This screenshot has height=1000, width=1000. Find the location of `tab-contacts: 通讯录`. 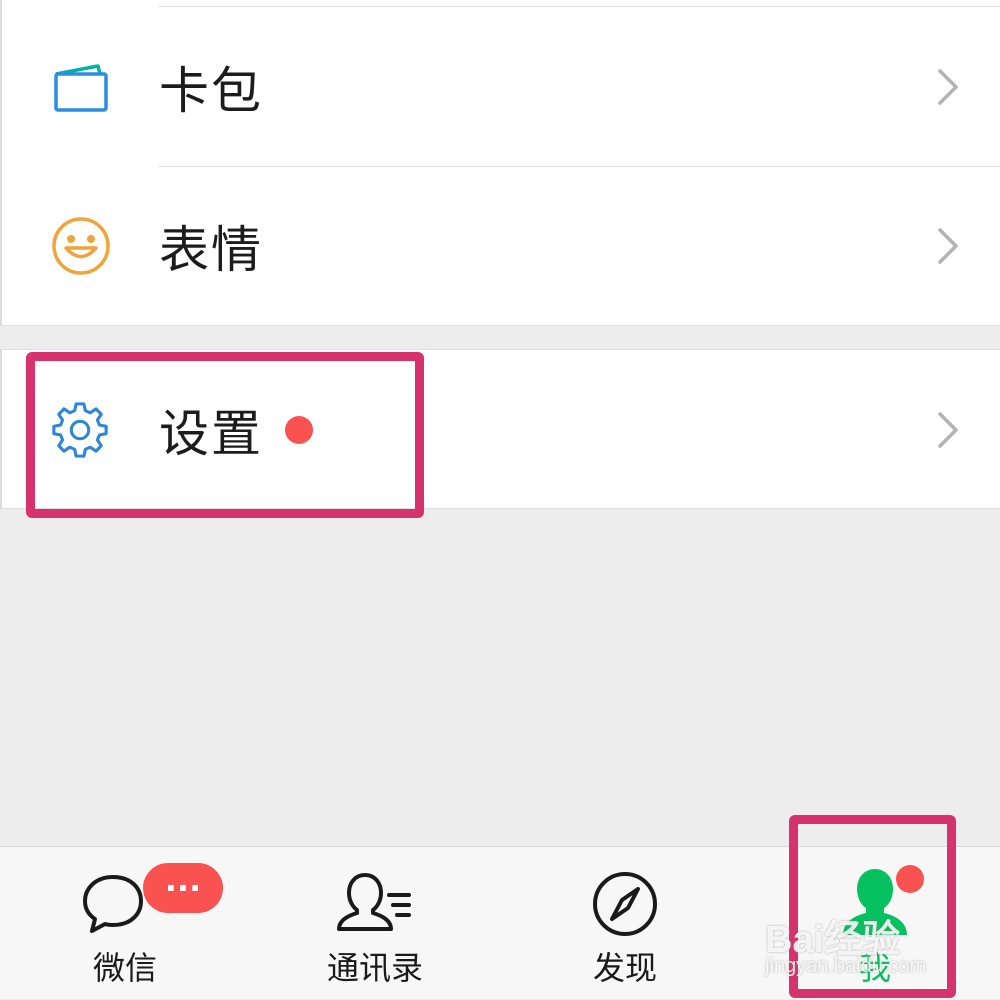

tab-contacts: 通讯录 is located at coordinates (375, 923).